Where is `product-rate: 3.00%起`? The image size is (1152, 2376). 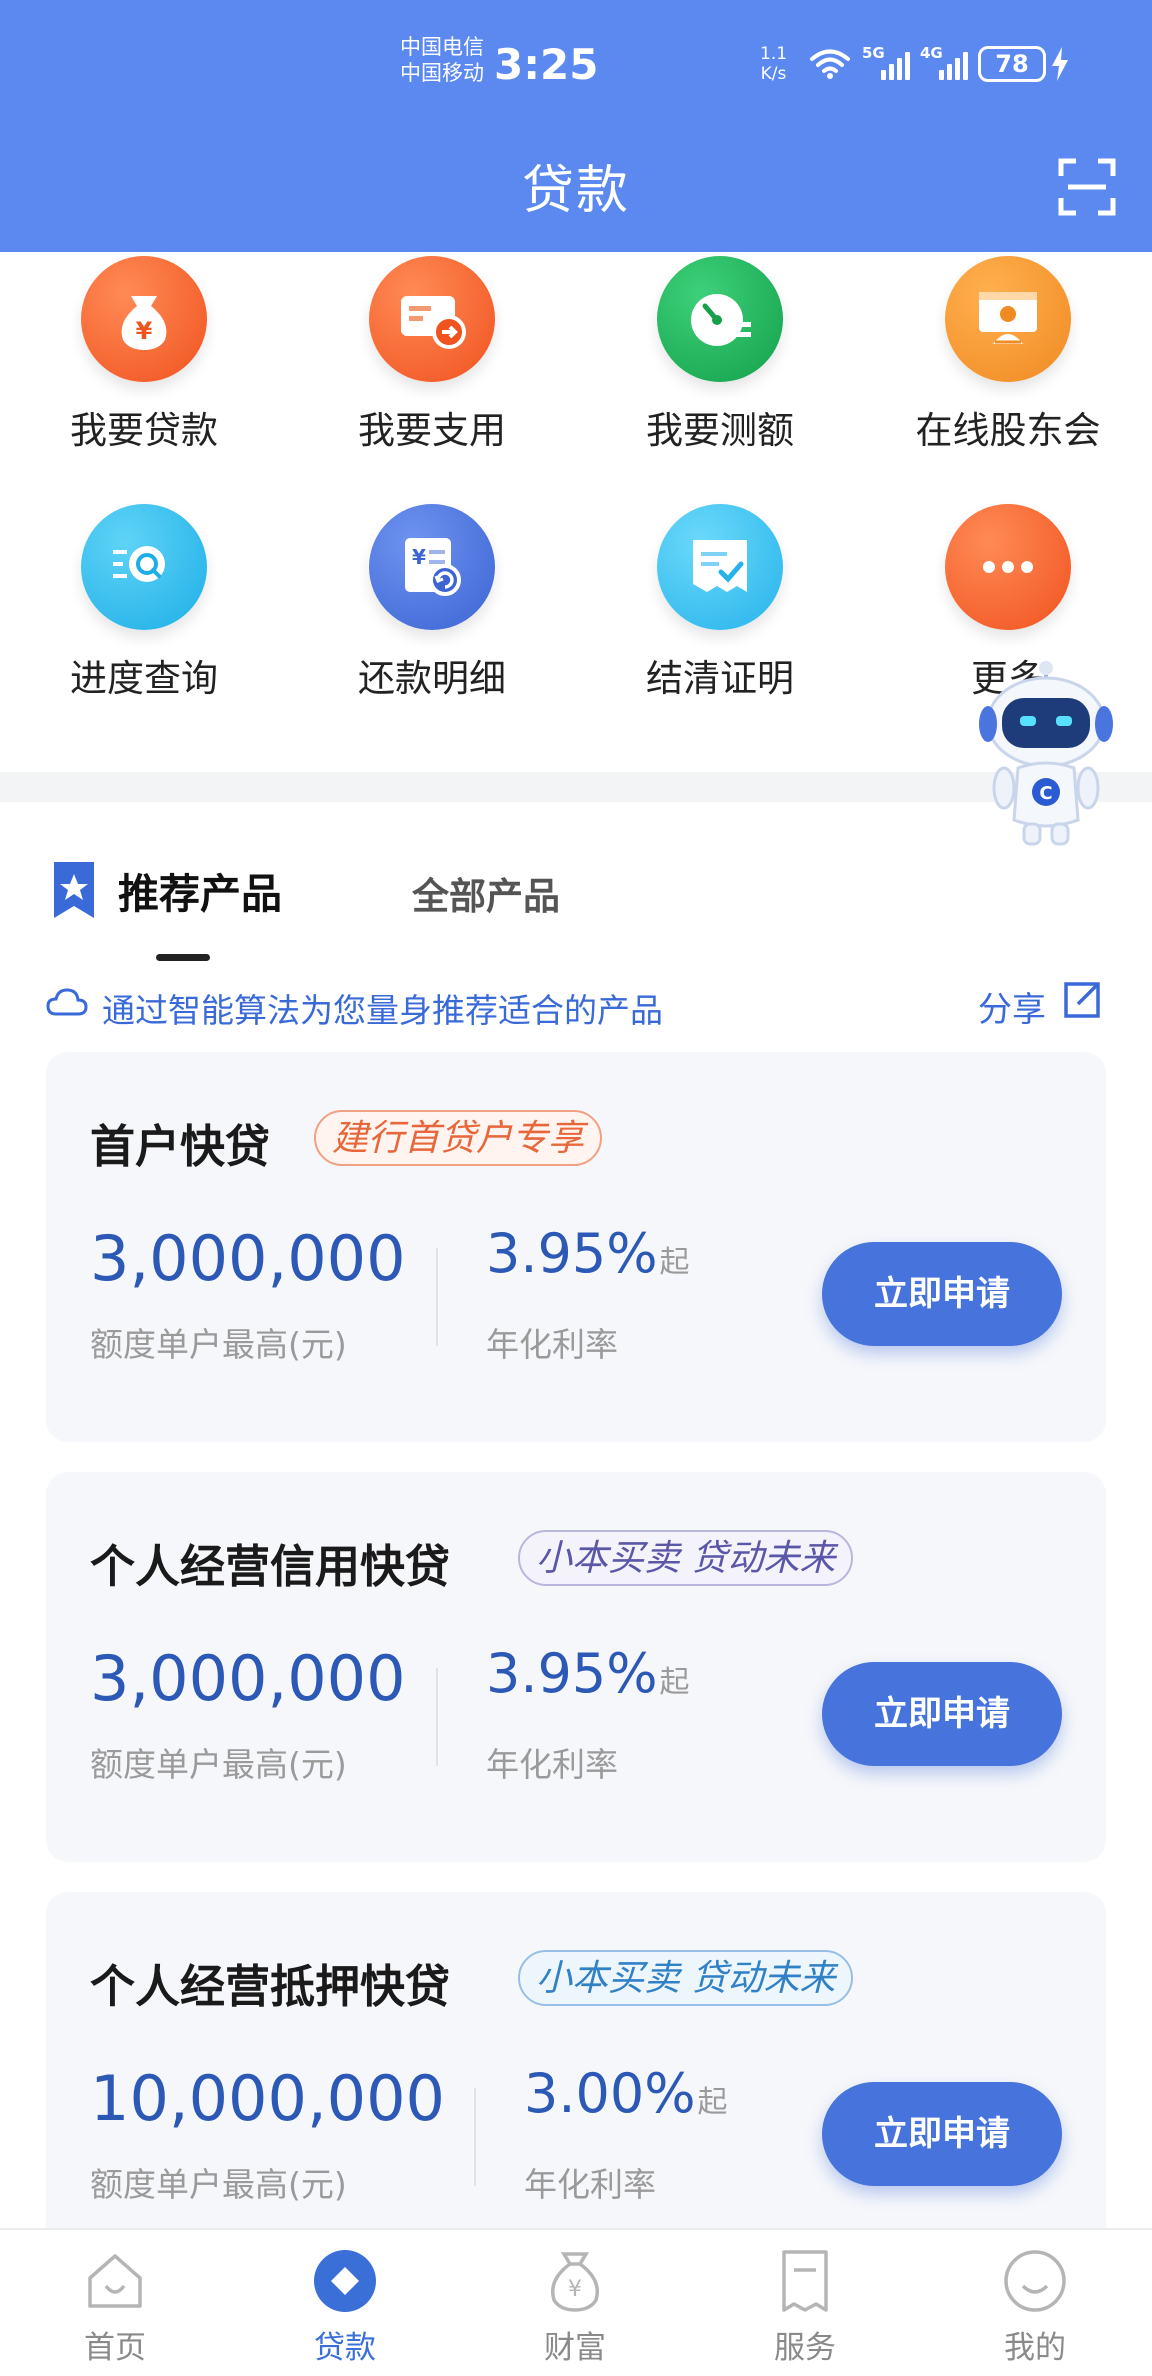 product-rate: 3.00%起 is located at coordinates (626, 2093).